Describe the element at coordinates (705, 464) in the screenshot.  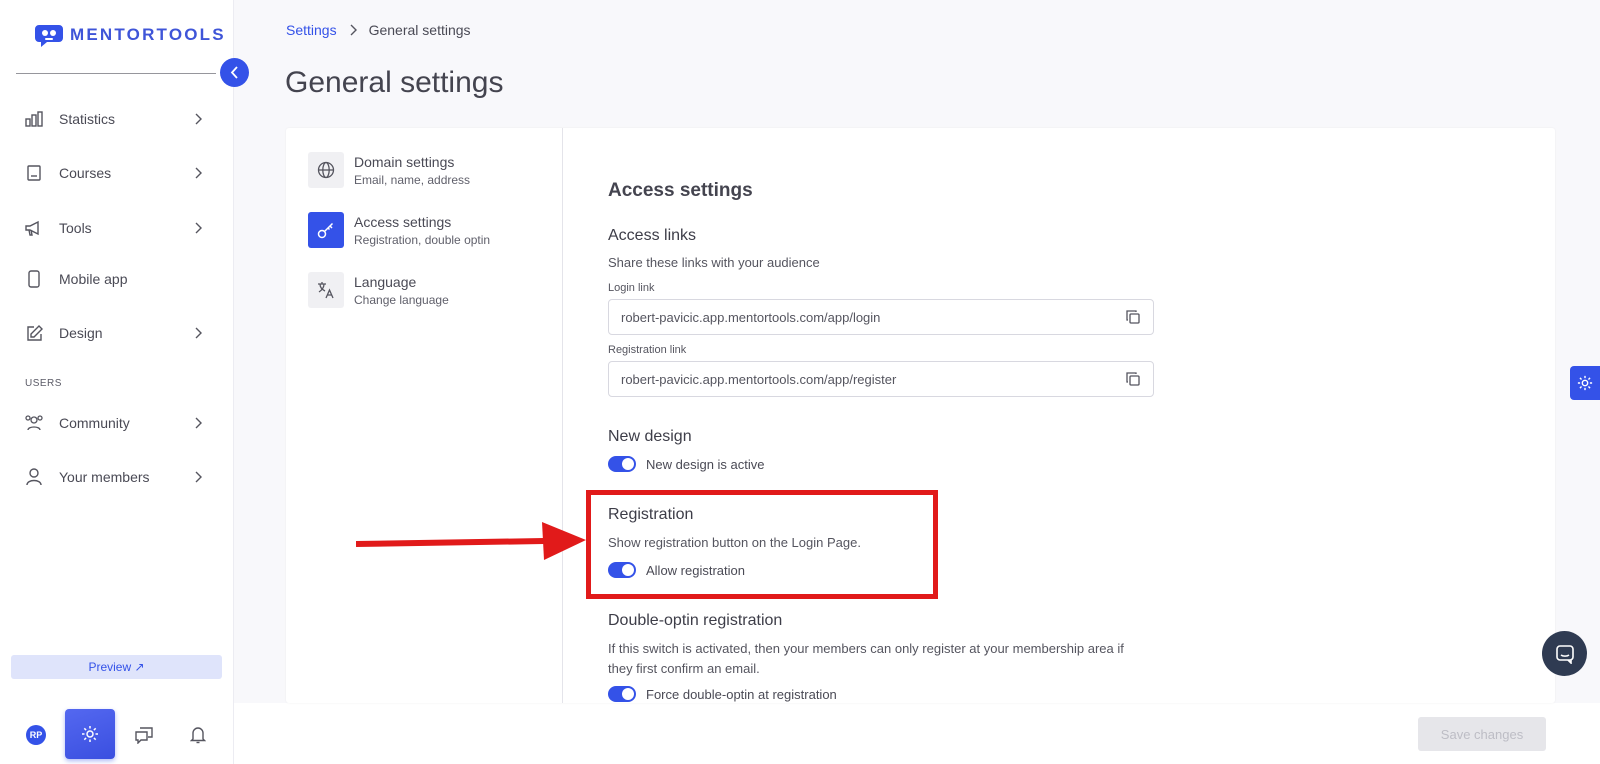
I see `new-design-toggle-label: New design is active` at that location.